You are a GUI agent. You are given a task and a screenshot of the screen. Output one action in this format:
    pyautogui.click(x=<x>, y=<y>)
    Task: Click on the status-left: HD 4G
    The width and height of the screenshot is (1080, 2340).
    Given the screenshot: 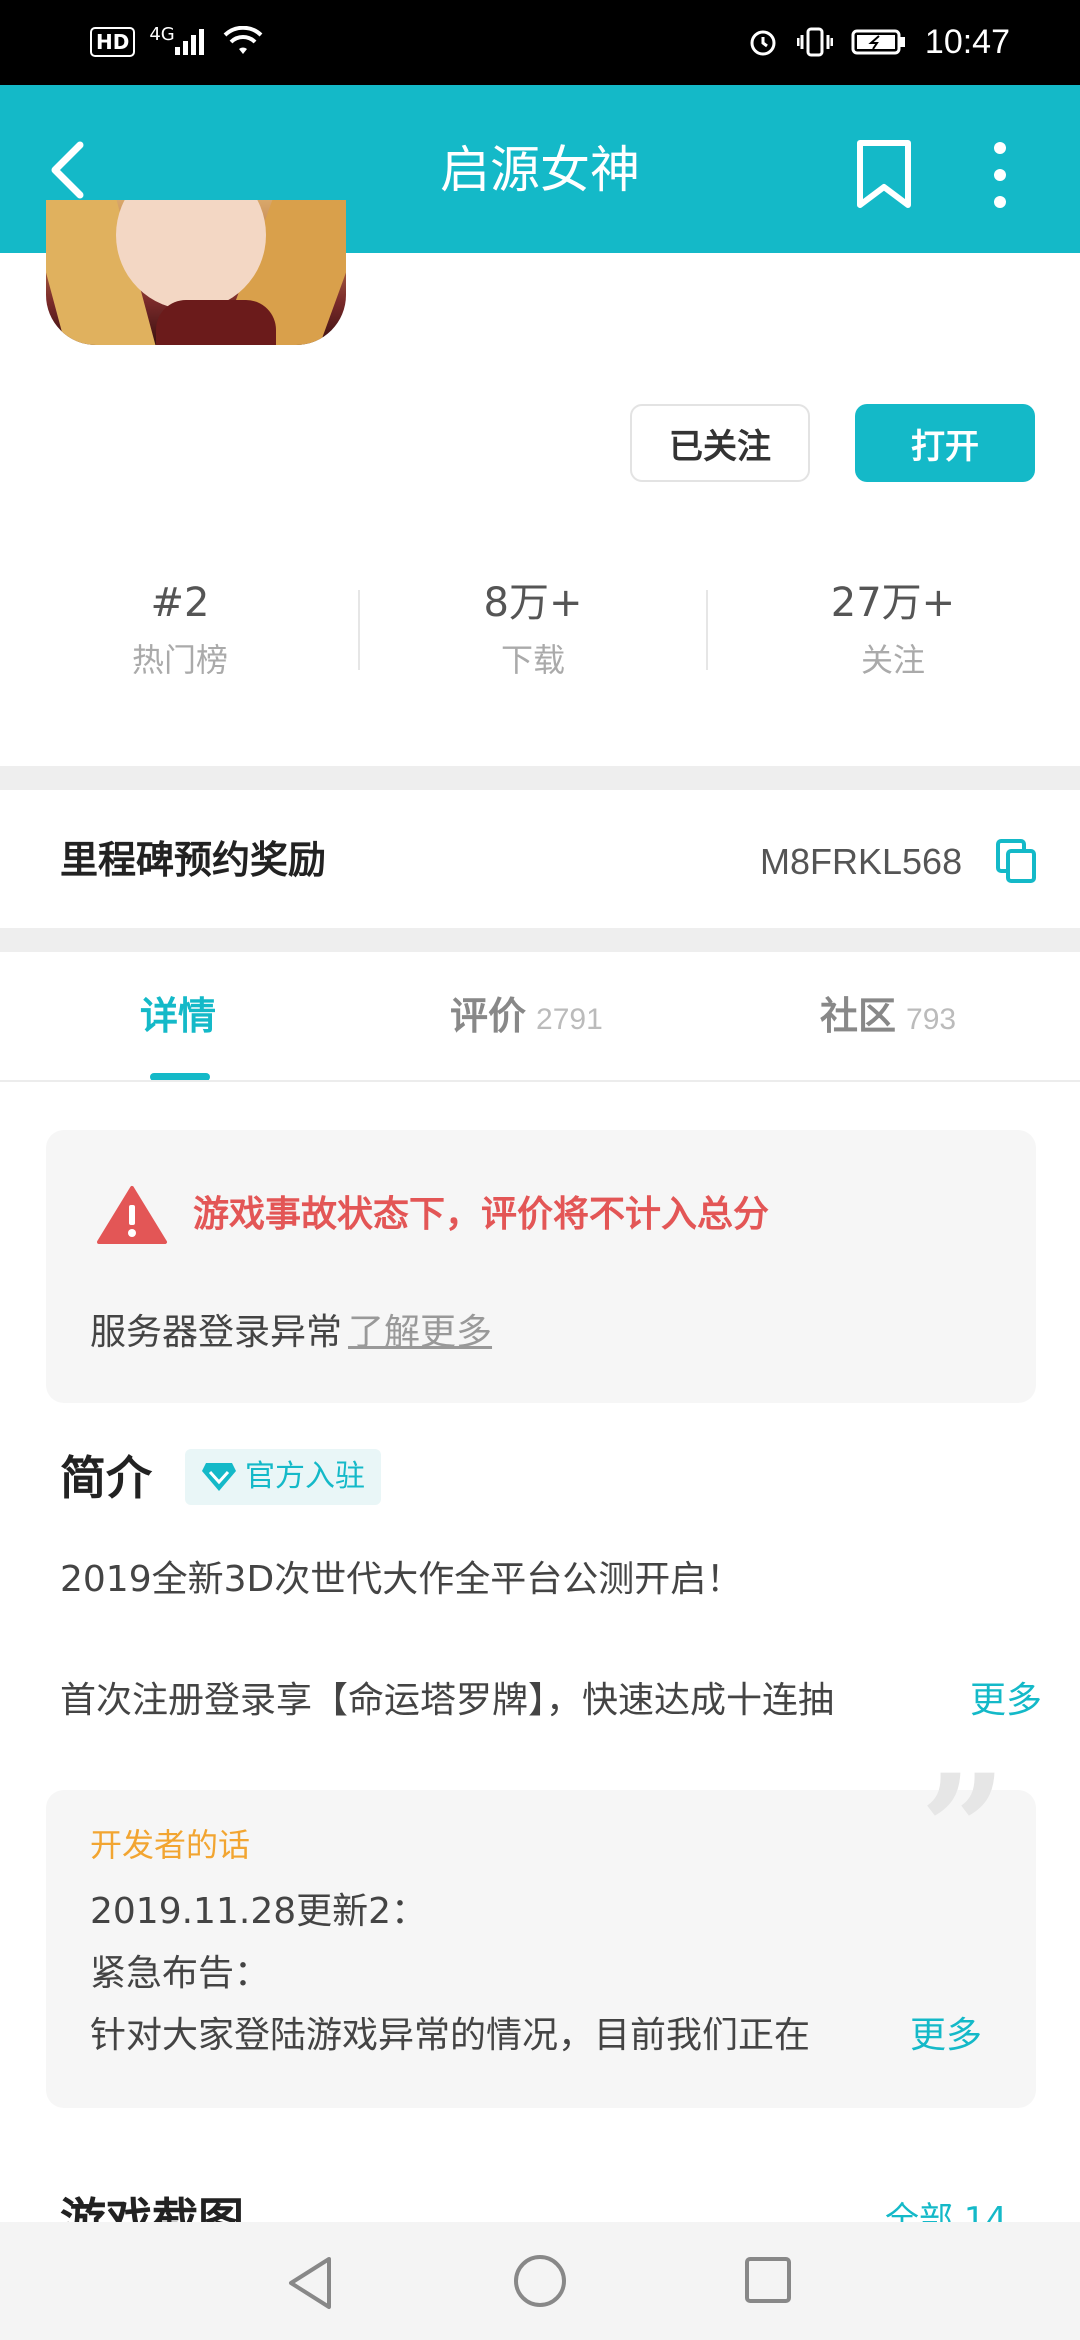 What is the action you would take?
    pyautogui.click(x=176, y=42)
    